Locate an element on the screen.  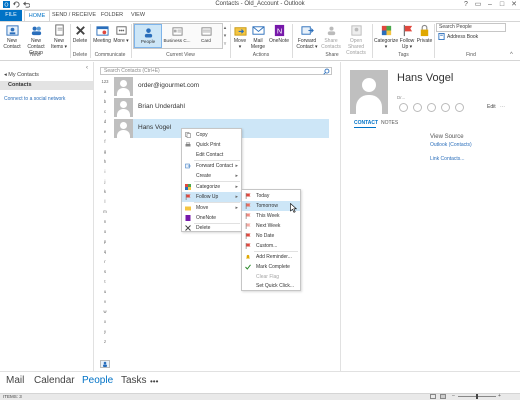
nav-mail: Mail is located at coordinates (15, 380).